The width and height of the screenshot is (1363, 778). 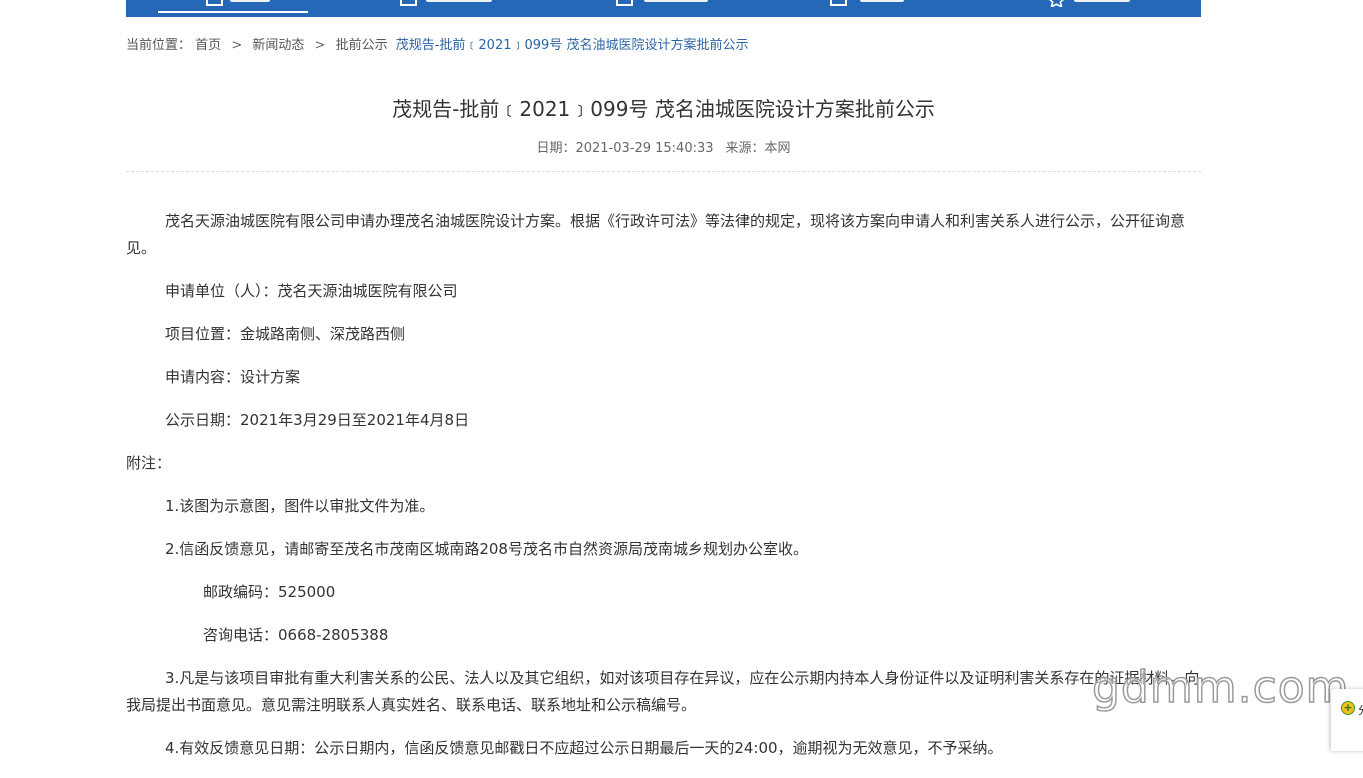 What do you see at coordinates (745, 148) in the screenshot?
I see `source-label: 来源：` at bounding box center [745, 148].